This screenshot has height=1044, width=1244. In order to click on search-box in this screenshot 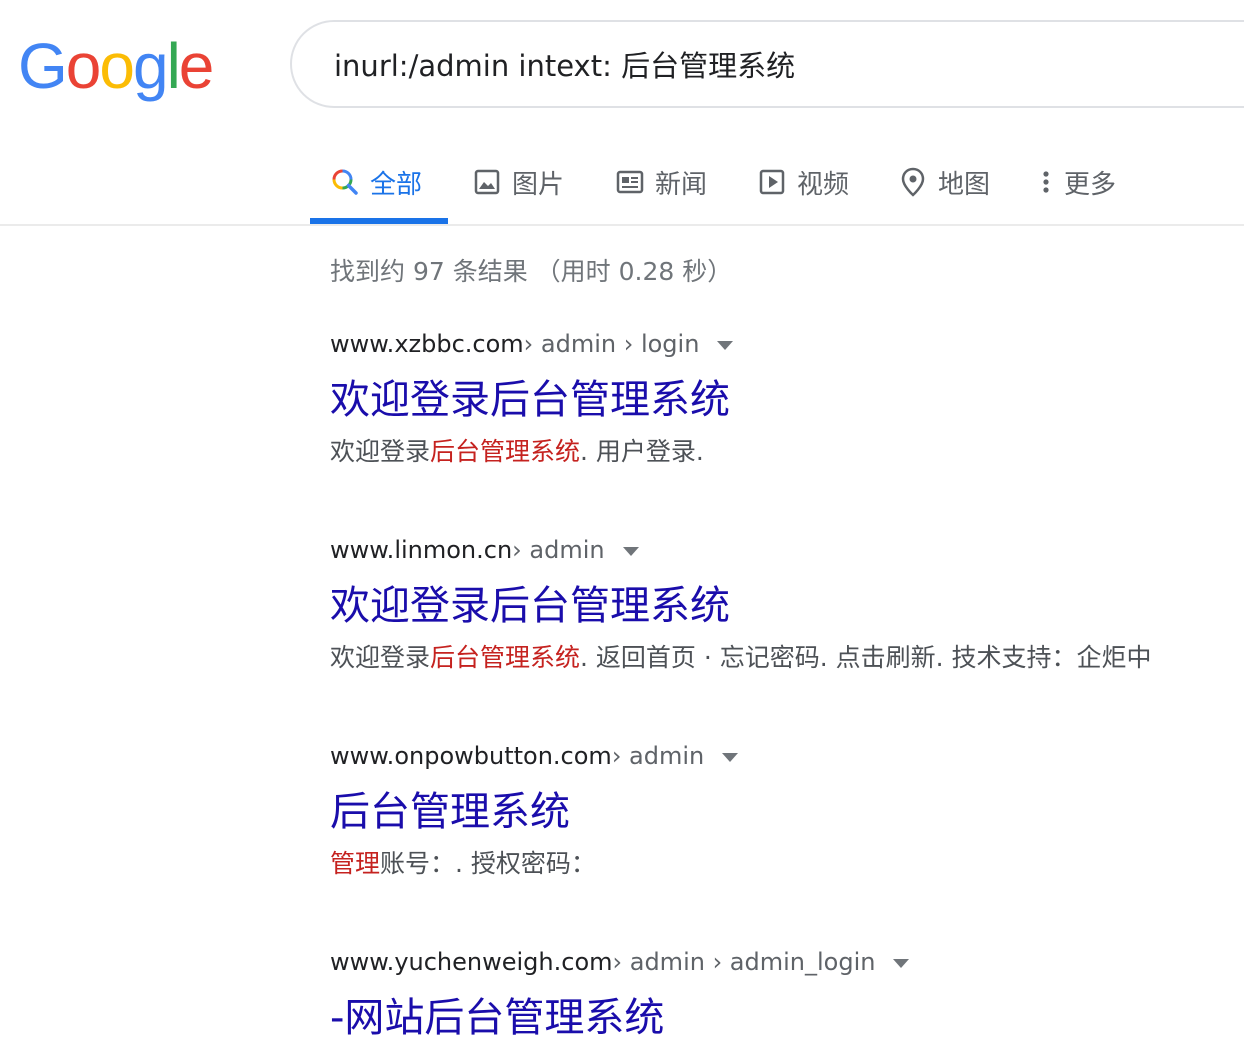, I will do `click(767, 64)`.